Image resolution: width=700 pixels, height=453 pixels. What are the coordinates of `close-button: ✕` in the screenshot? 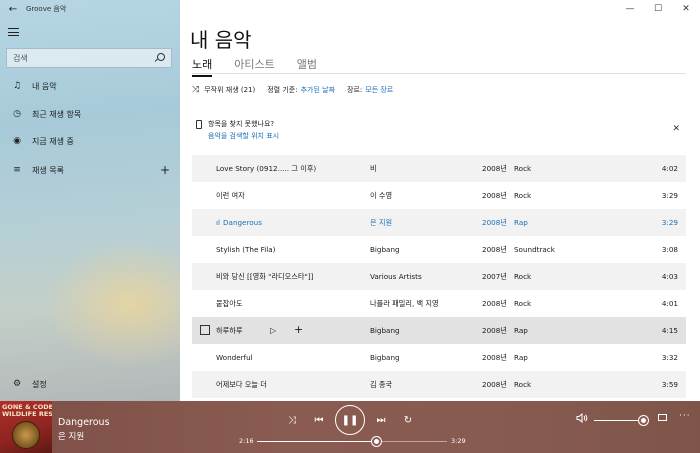 It's located at (686, 9).